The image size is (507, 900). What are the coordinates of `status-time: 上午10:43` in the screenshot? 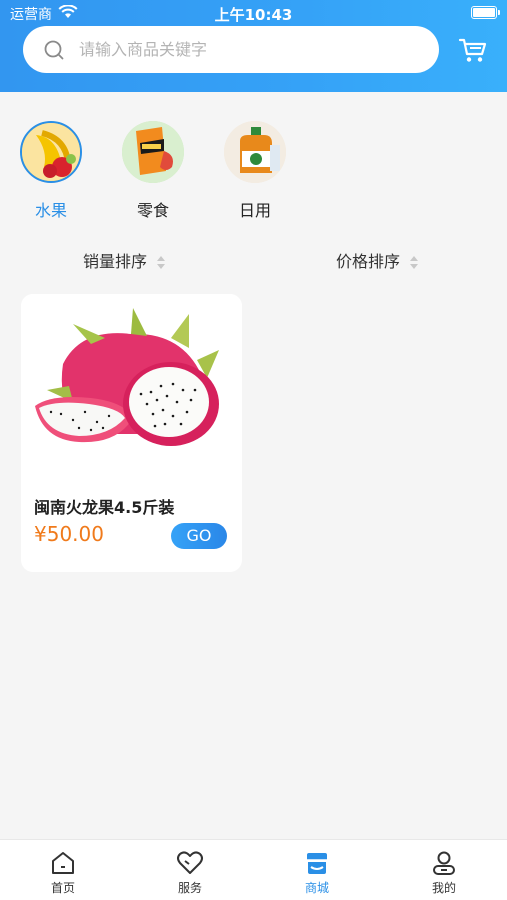 It's located at (253, 15).